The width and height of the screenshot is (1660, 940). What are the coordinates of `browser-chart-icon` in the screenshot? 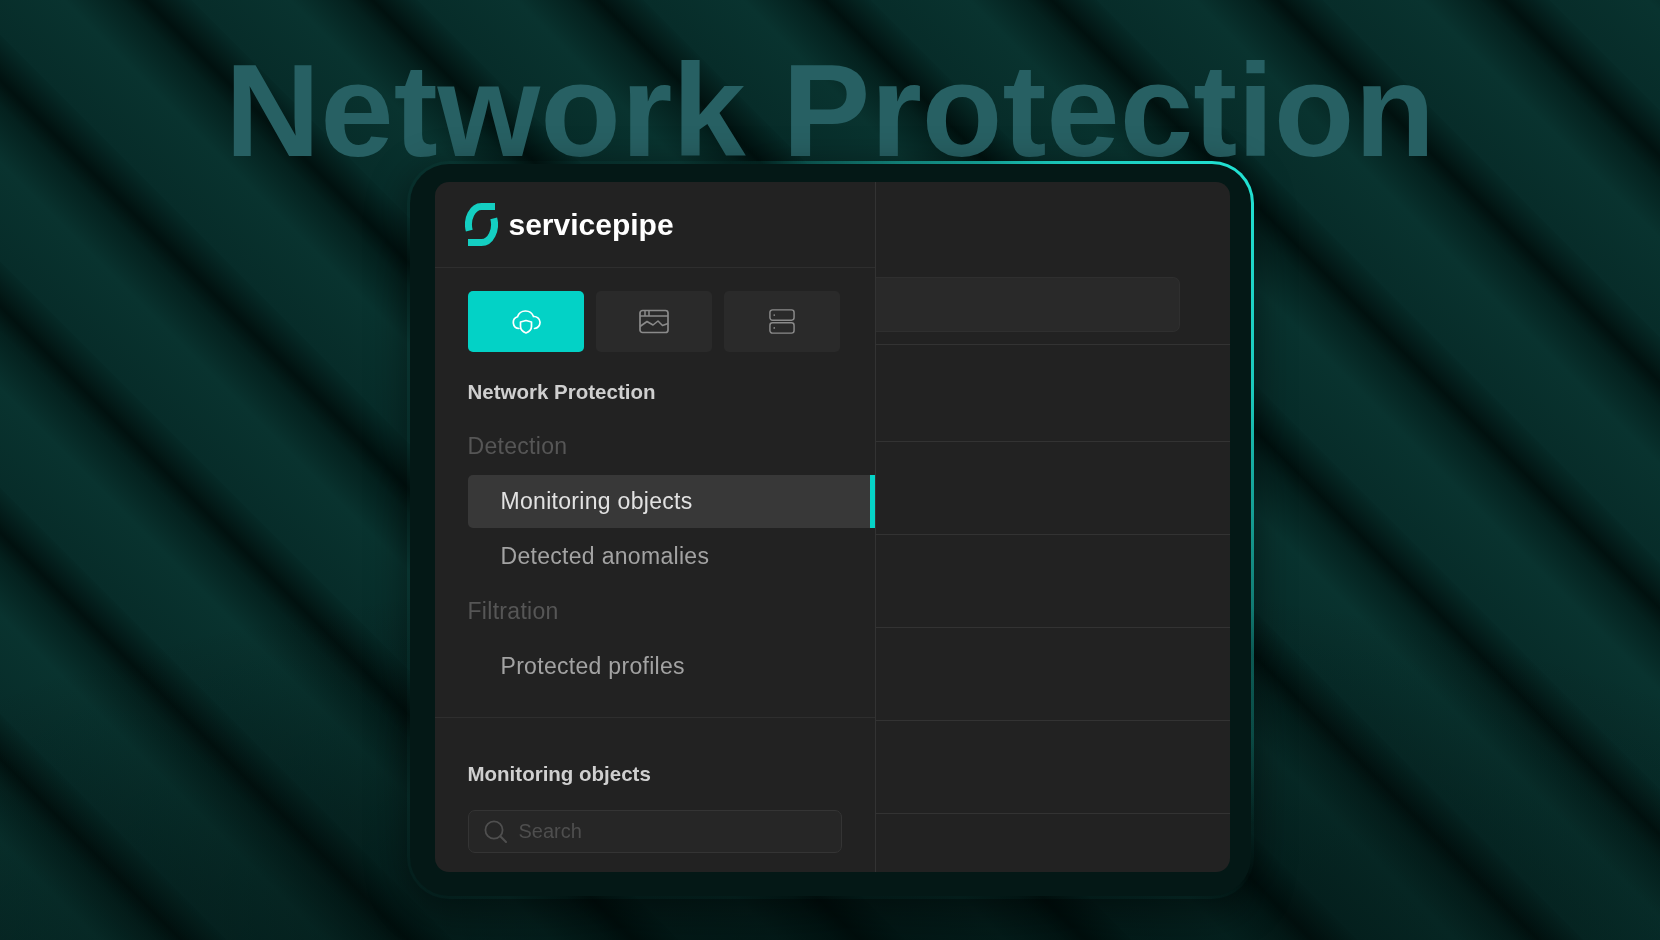 It's located at (653, 321).